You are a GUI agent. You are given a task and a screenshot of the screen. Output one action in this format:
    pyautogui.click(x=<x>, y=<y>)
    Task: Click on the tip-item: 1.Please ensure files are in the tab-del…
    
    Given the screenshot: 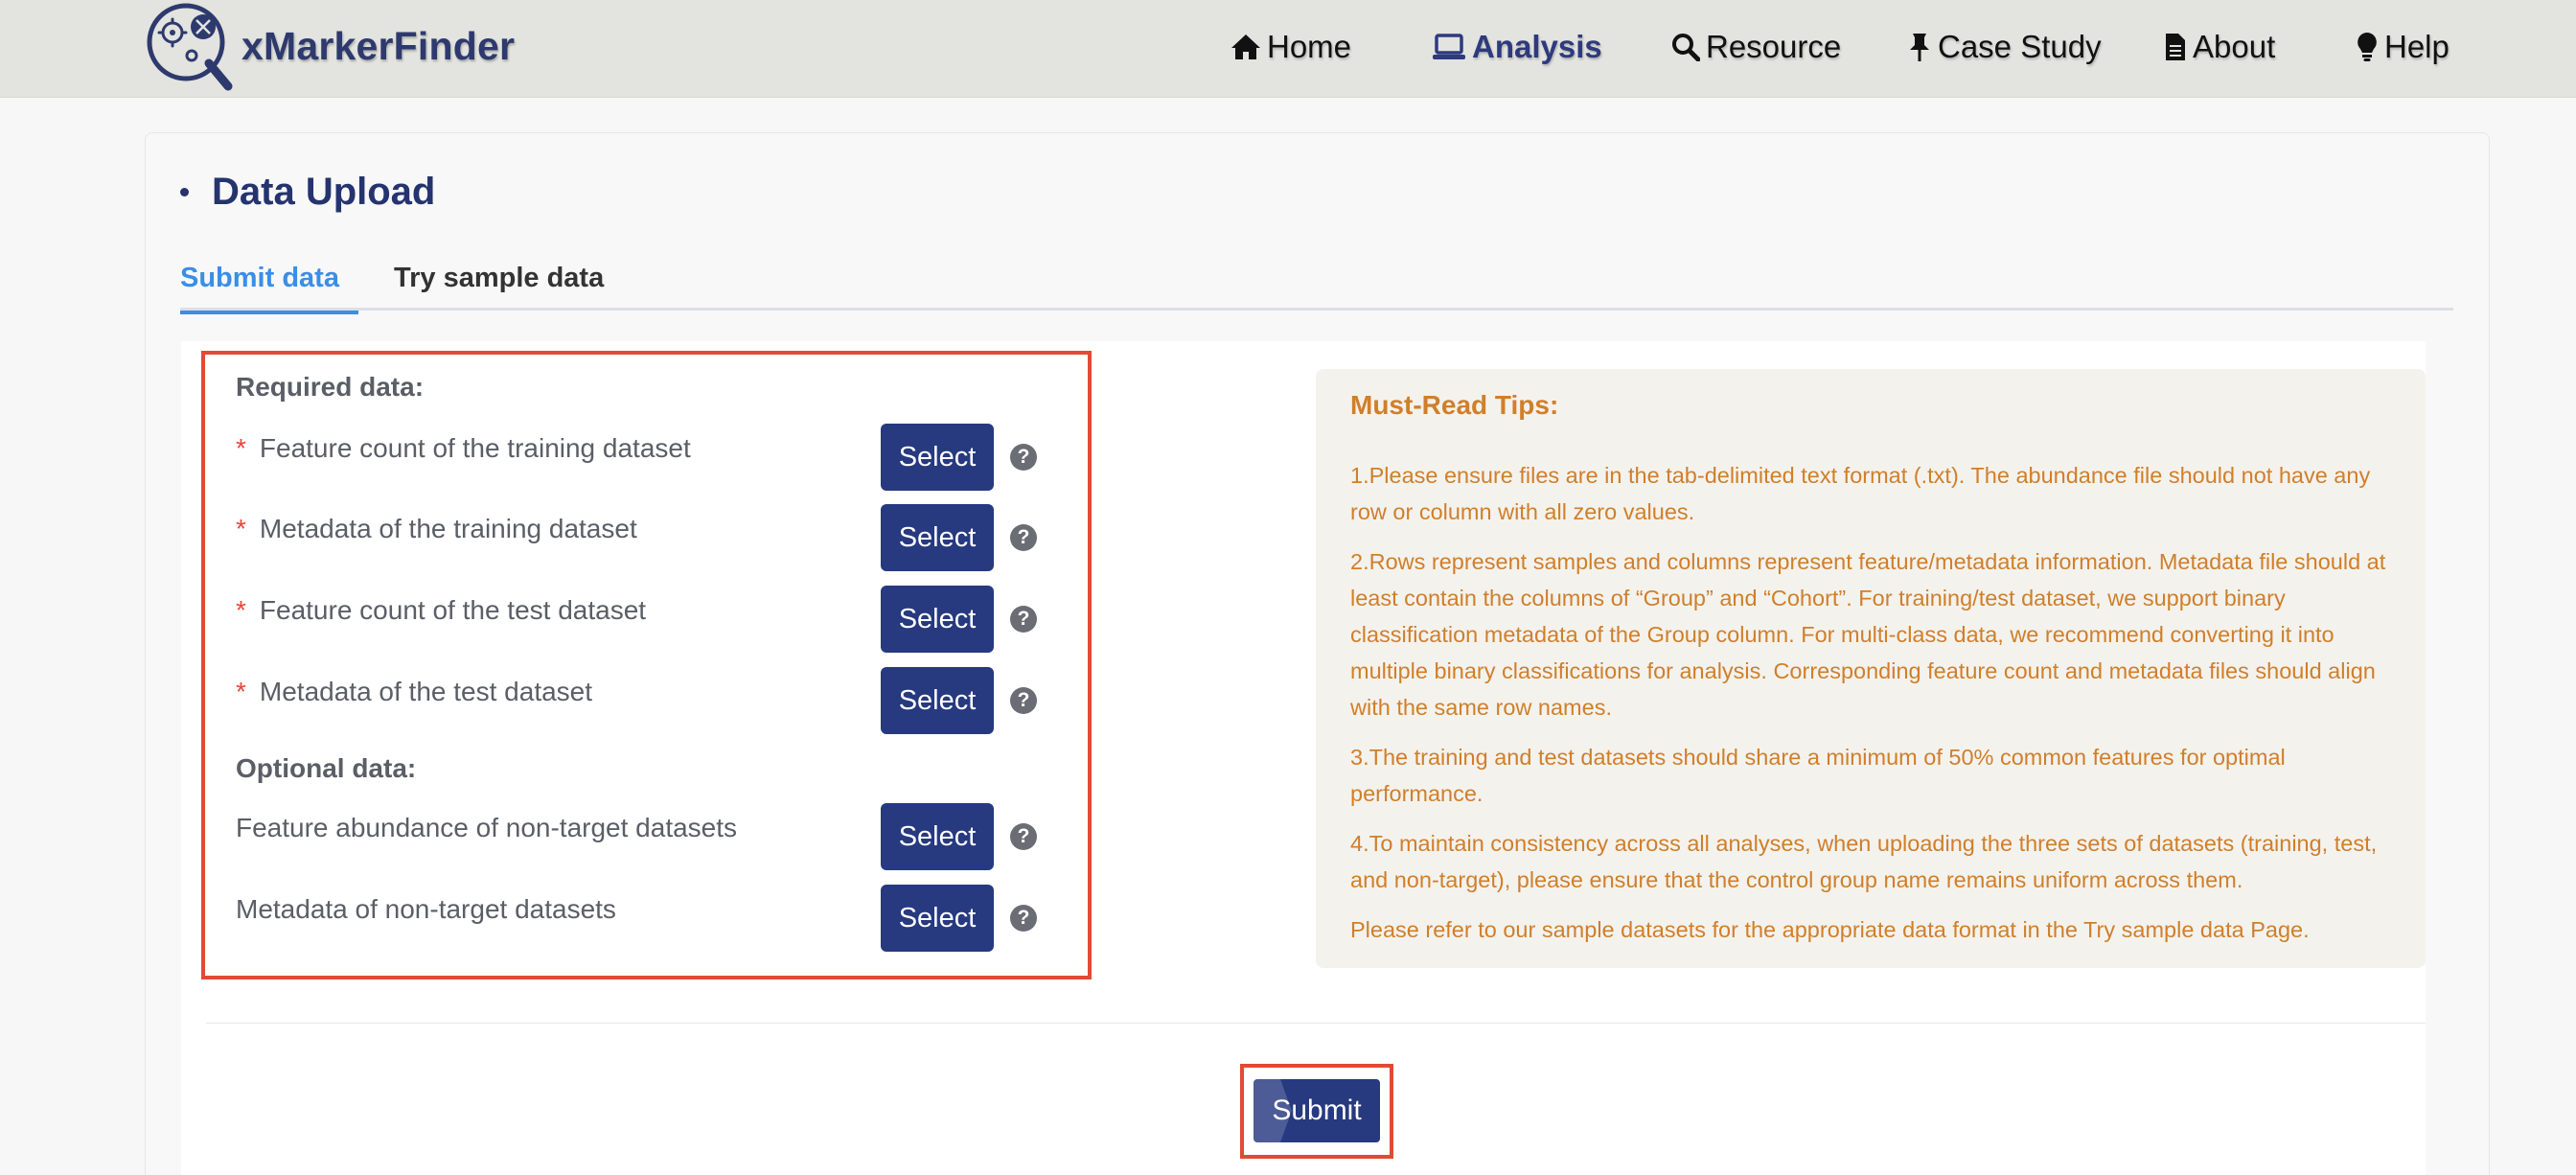 What is the action you would take?
    pyautogui.click(x=1860, y=493)
    